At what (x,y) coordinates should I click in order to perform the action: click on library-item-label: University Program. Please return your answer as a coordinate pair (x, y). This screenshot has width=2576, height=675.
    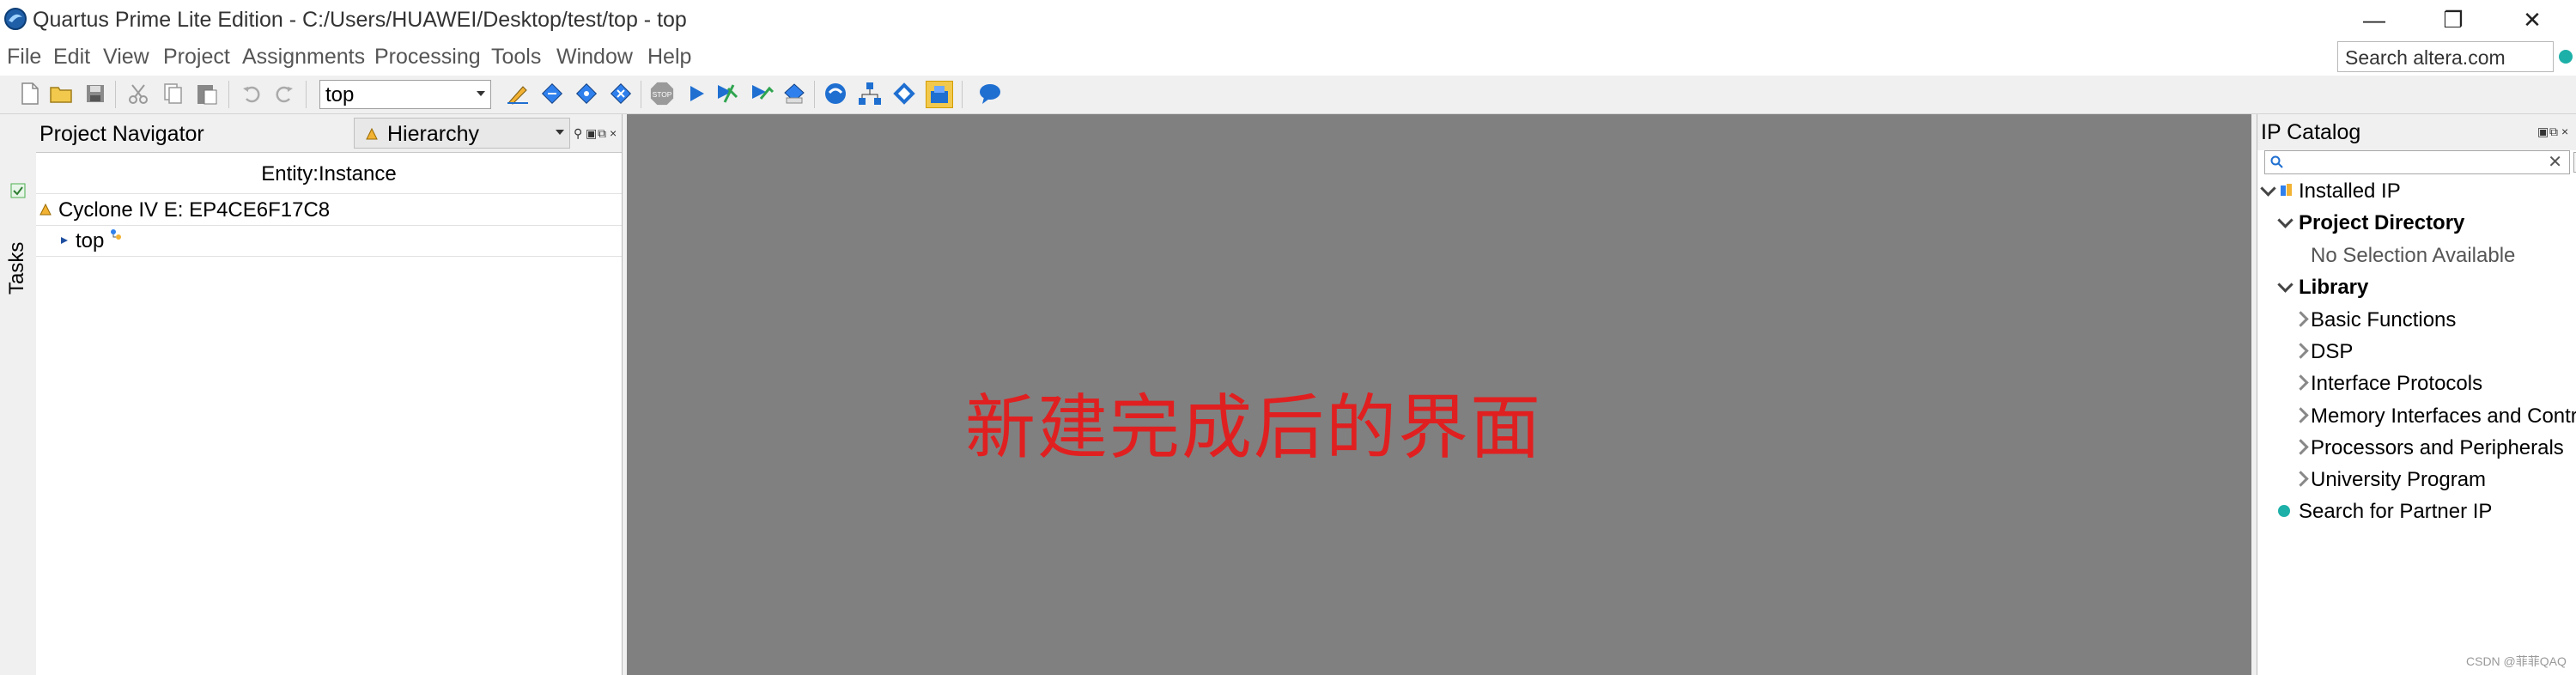
    Looking at the image, I should click on (2399, 479).